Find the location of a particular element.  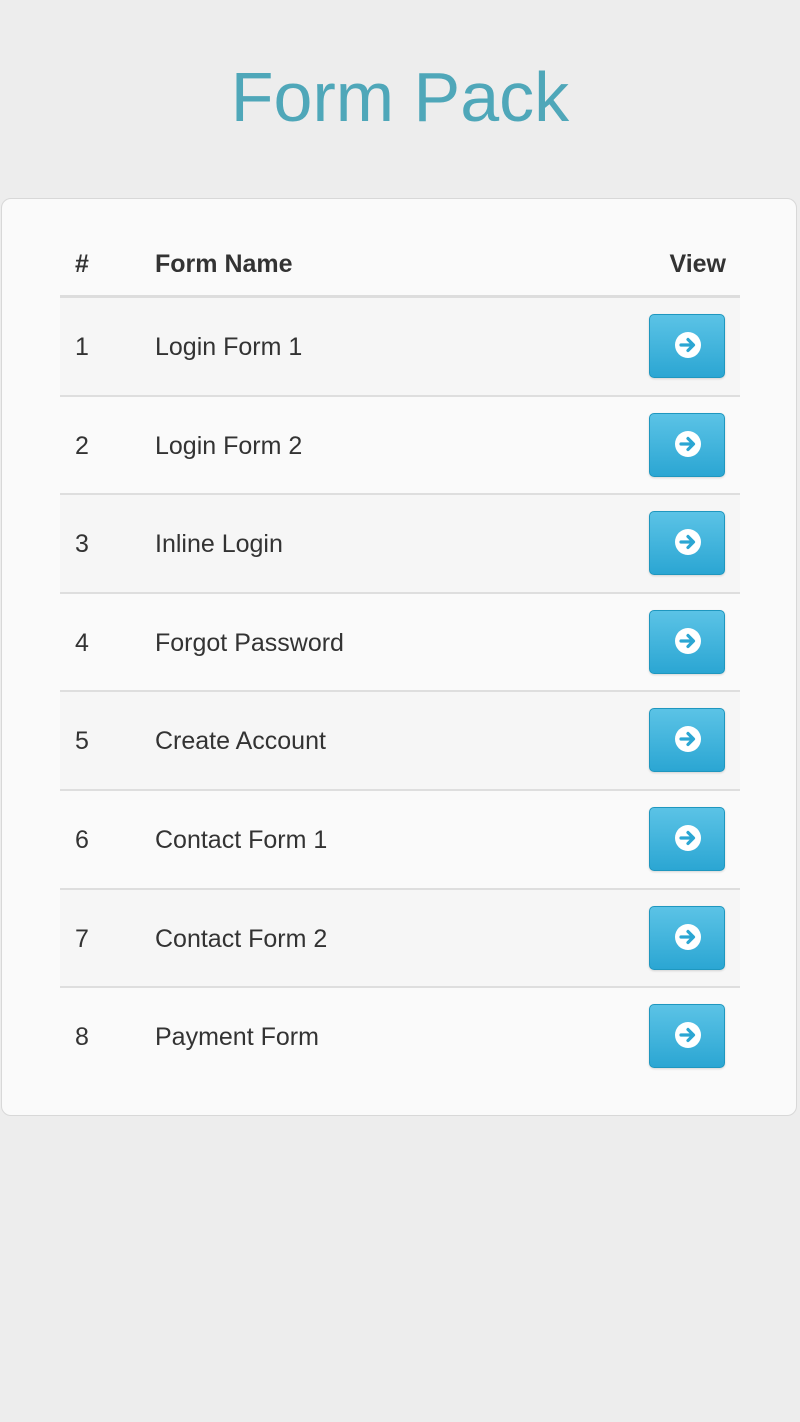

column-header-form-name: Form Name is located at coordinates (224, 264).